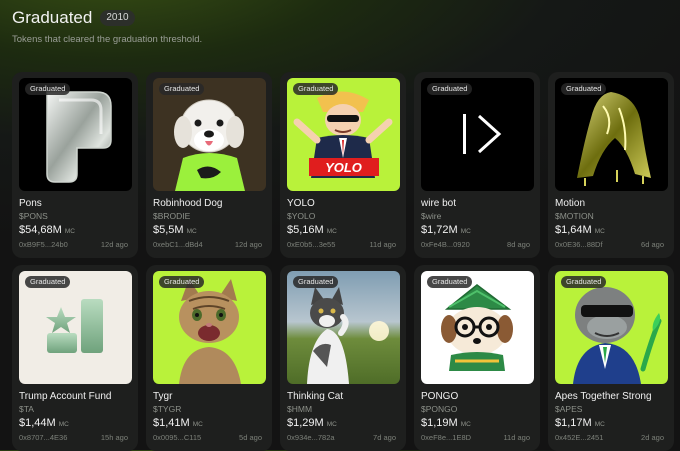  I want to click on ape-icon, so click(617, 335).